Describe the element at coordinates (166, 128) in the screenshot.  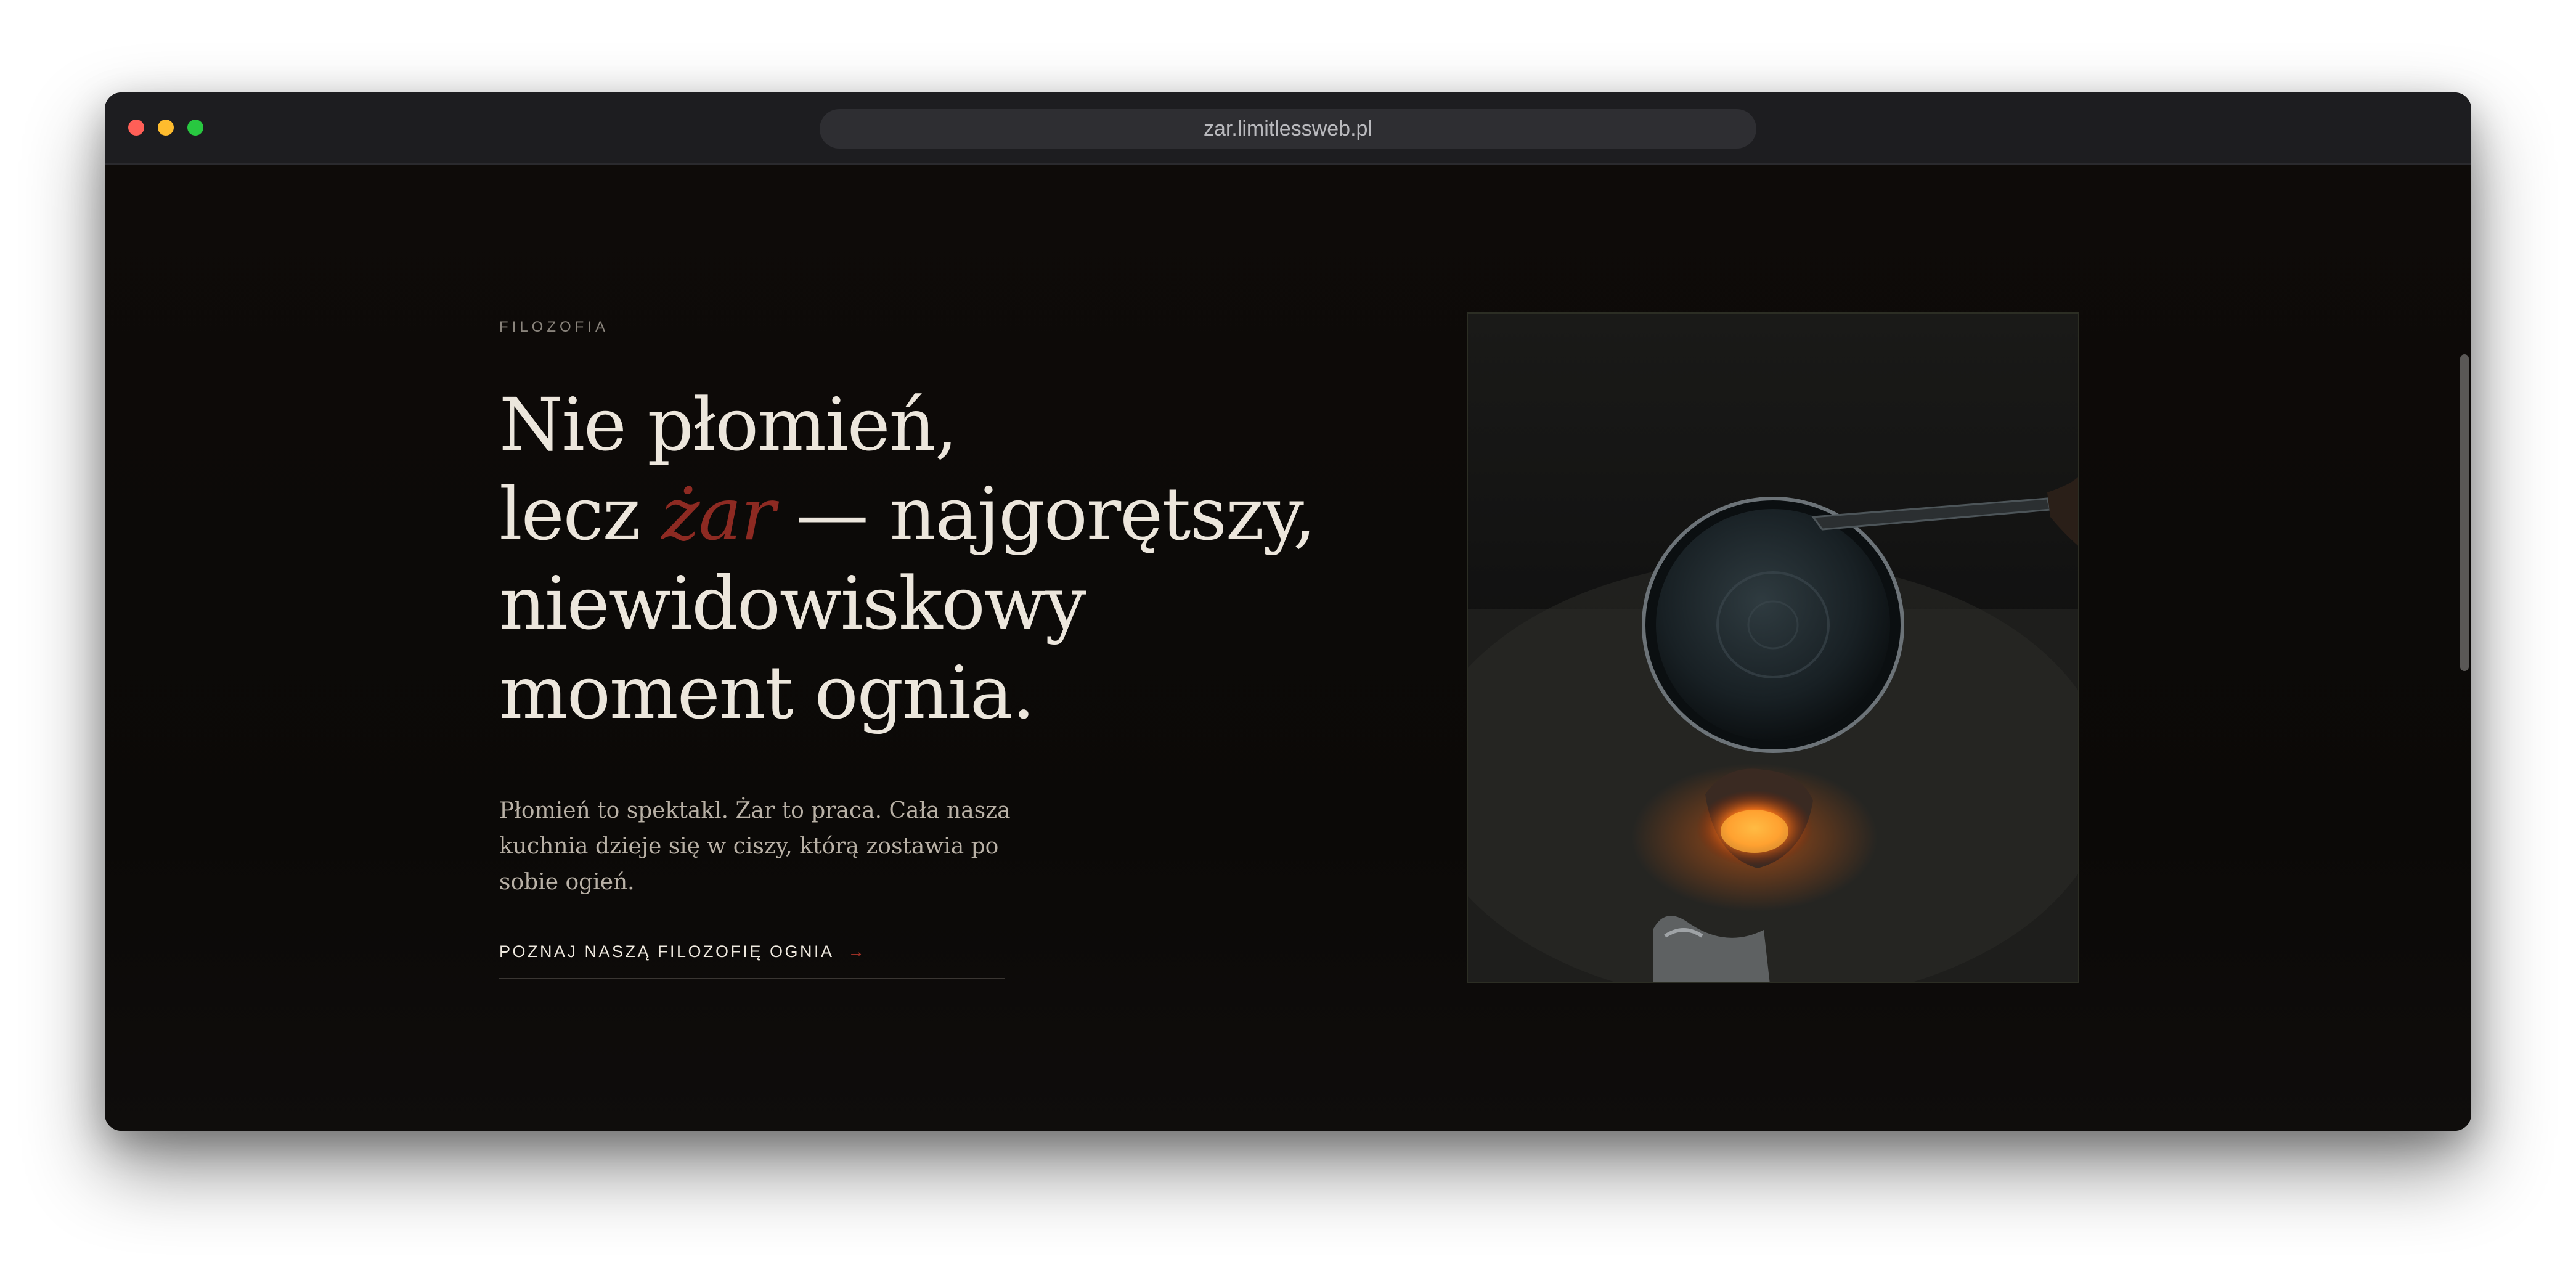
I see `minimize-window-button` at that location.